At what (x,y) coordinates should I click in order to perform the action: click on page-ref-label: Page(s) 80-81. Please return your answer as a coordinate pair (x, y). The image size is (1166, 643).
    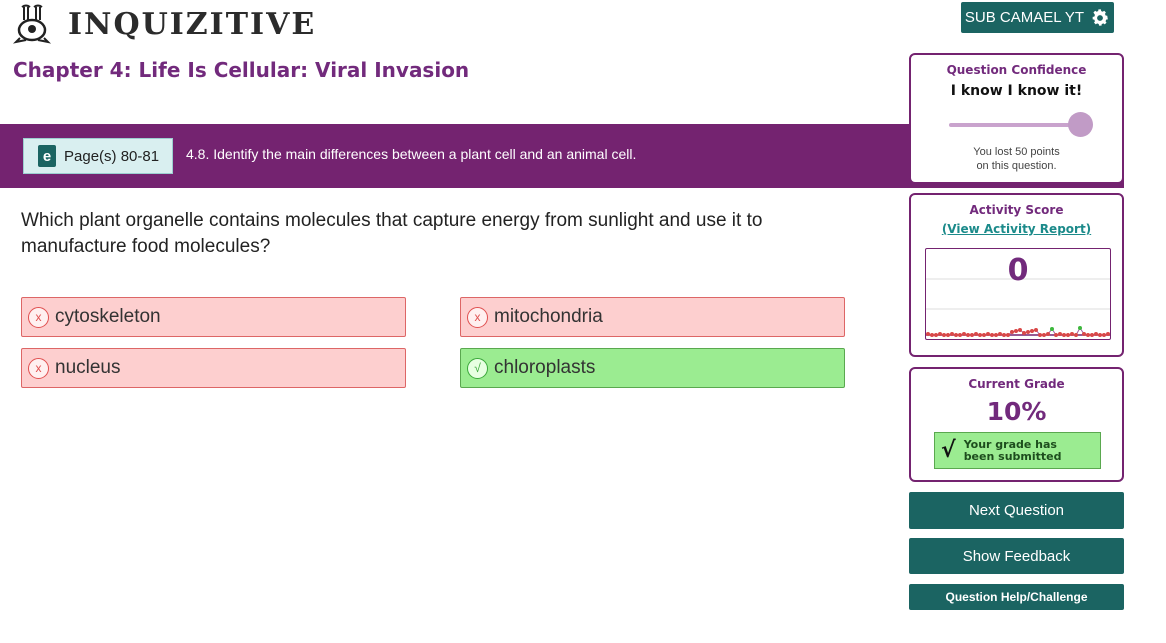
    Looking at the image, I should click on (112, 156).